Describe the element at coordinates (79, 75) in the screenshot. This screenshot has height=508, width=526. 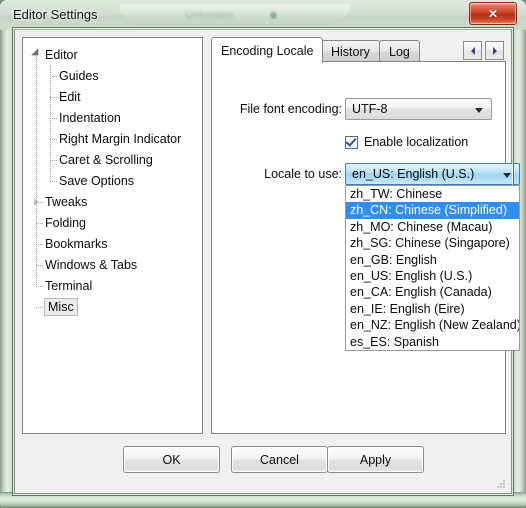
I see `tree-item-label: Guides` at that location.